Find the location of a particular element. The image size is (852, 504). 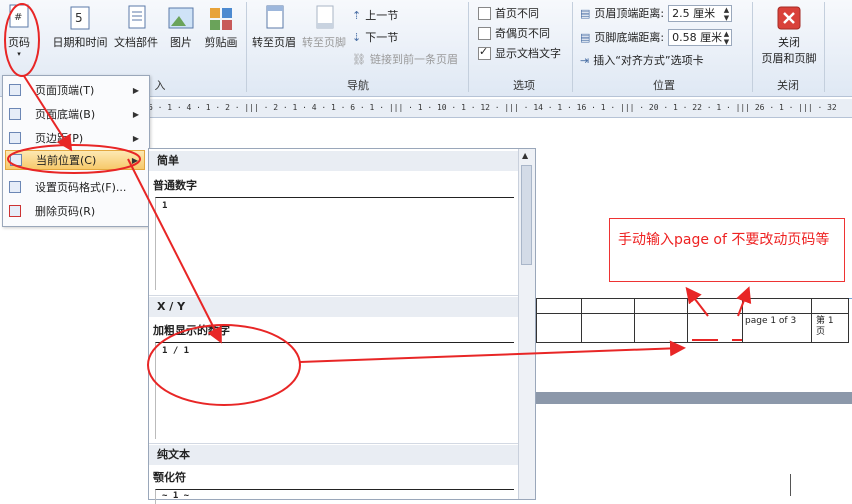

highlight-ellipse-current-position is located at coordinates (74, 159).